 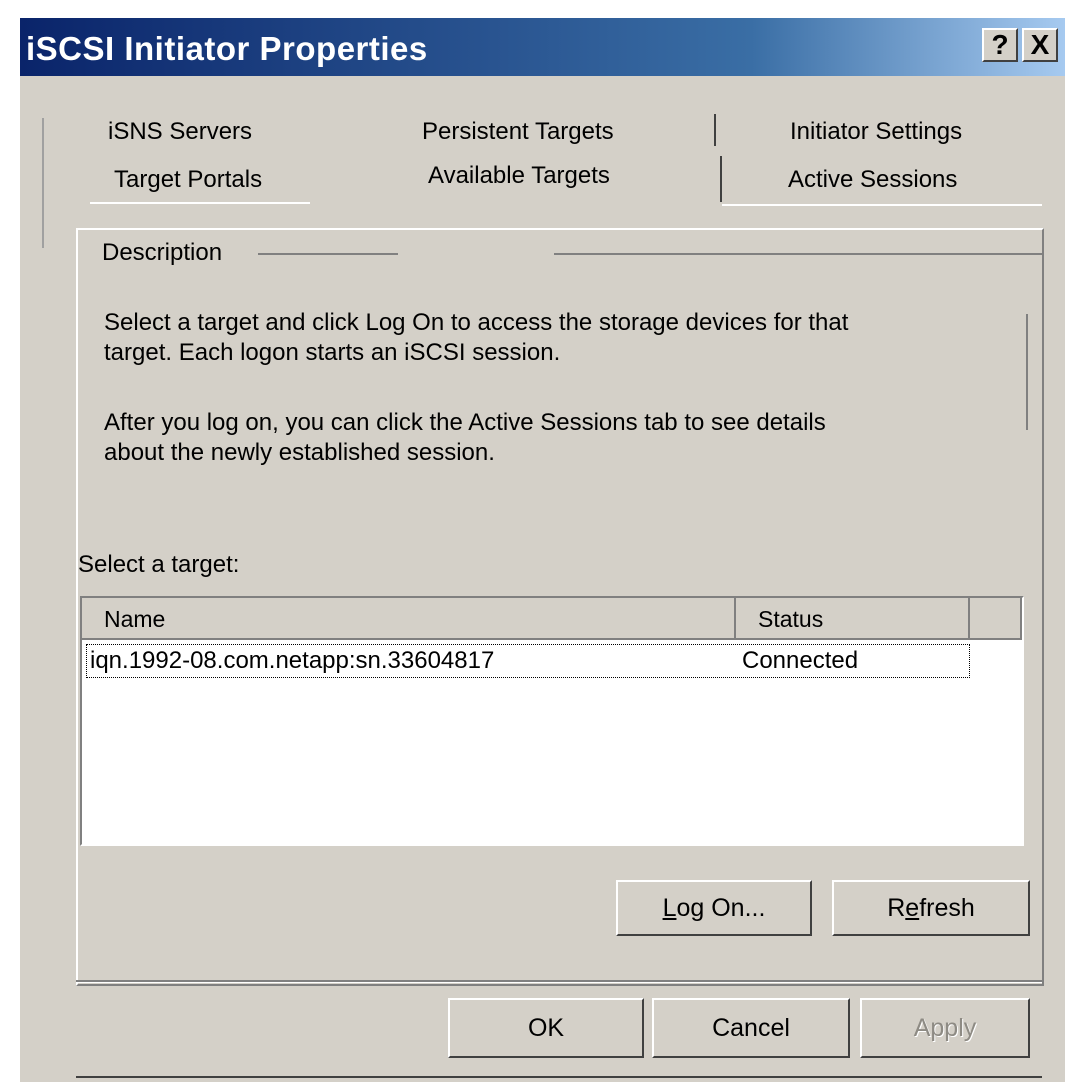 I want to click on tab-target-portals: Target Portals, so click(x=188, y=180).